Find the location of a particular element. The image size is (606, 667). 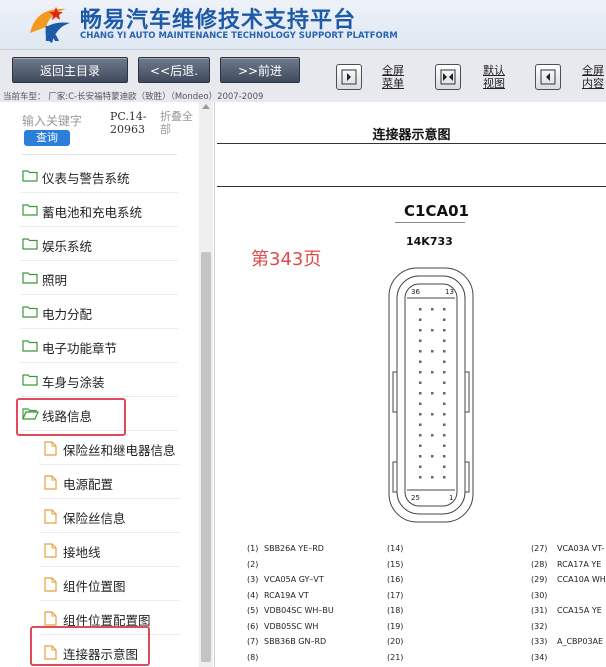

collapse-right-icon is located at coordinates (548, 77).